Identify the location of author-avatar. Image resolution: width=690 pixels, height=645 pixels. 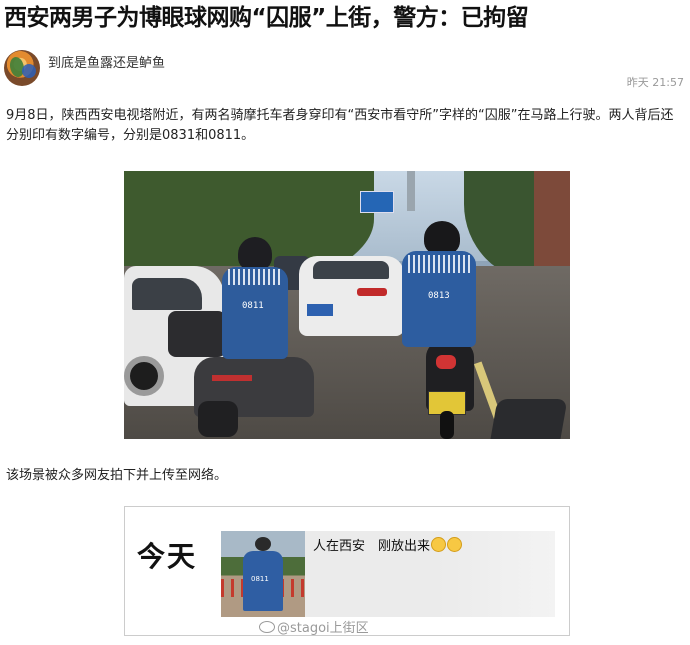
(22, 68).